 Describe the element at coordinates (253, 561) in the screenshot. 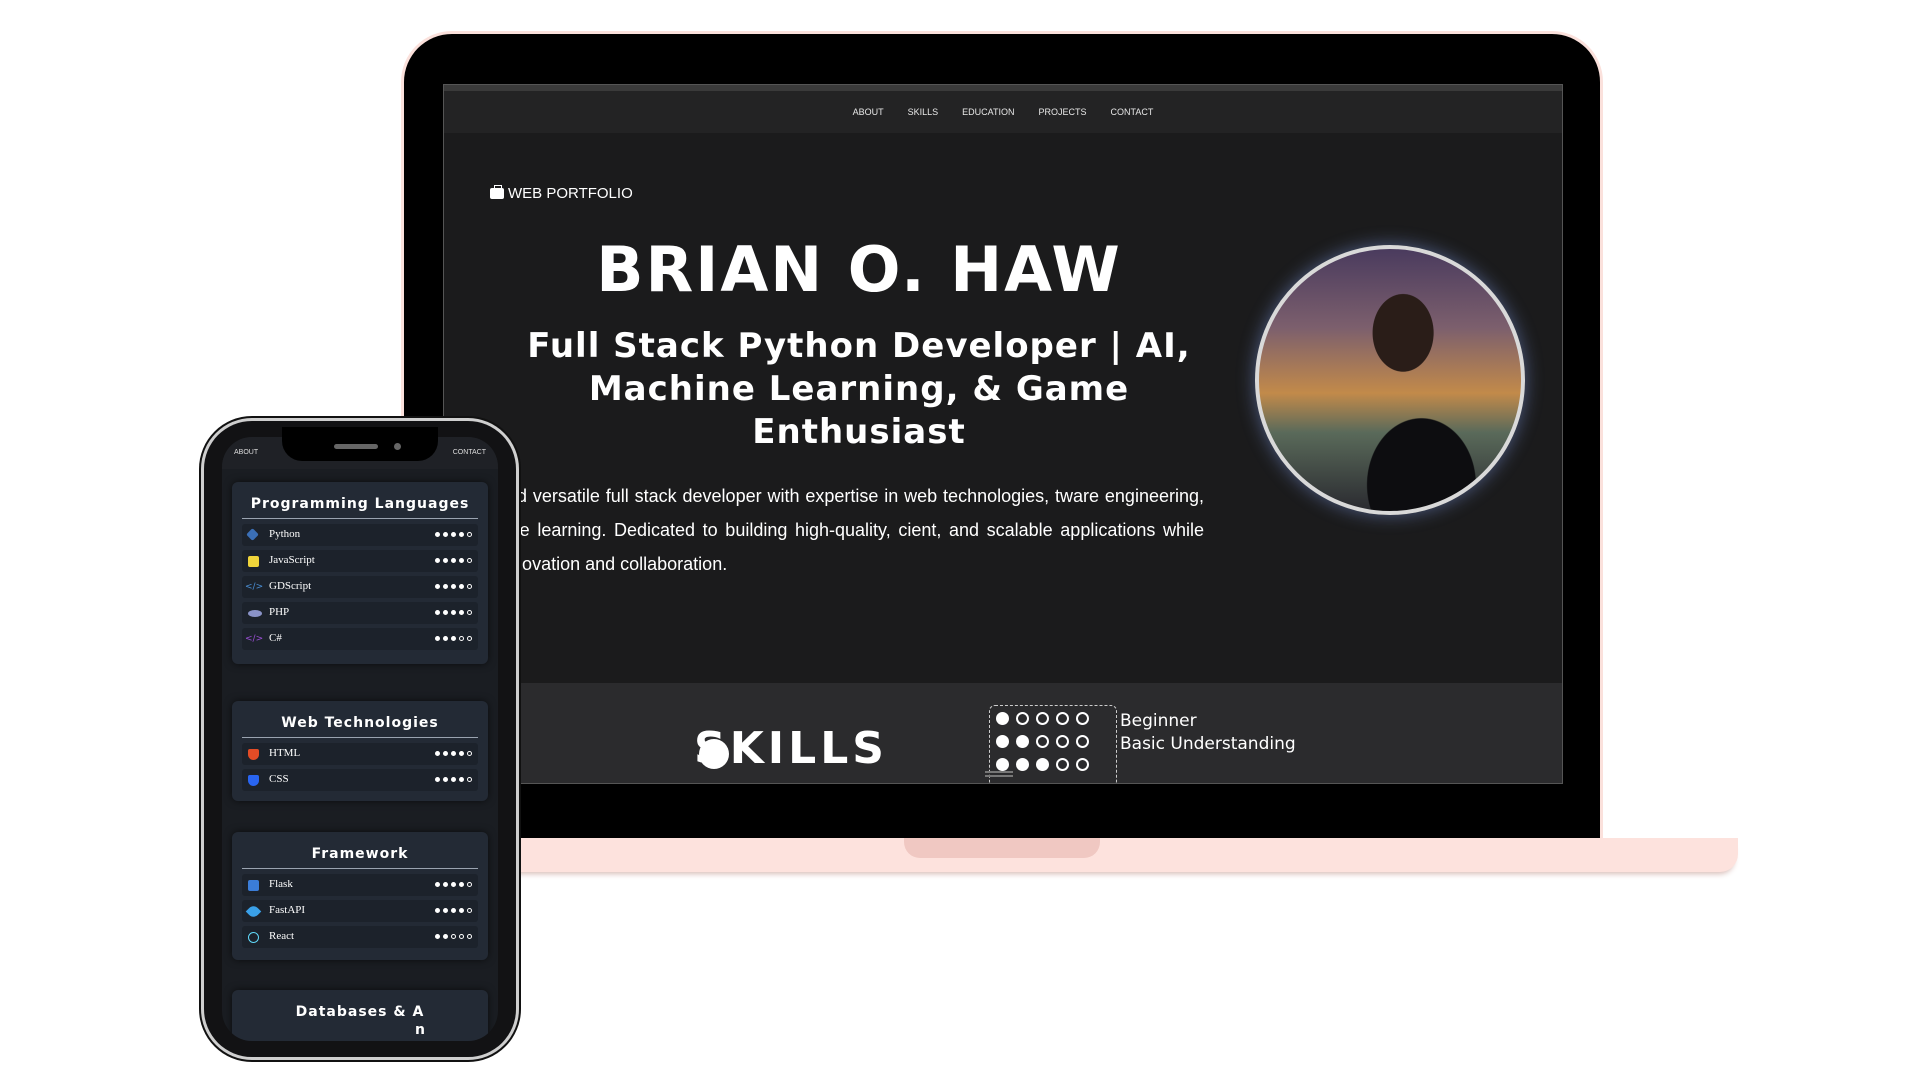

I see `javascript-icon` at that location.